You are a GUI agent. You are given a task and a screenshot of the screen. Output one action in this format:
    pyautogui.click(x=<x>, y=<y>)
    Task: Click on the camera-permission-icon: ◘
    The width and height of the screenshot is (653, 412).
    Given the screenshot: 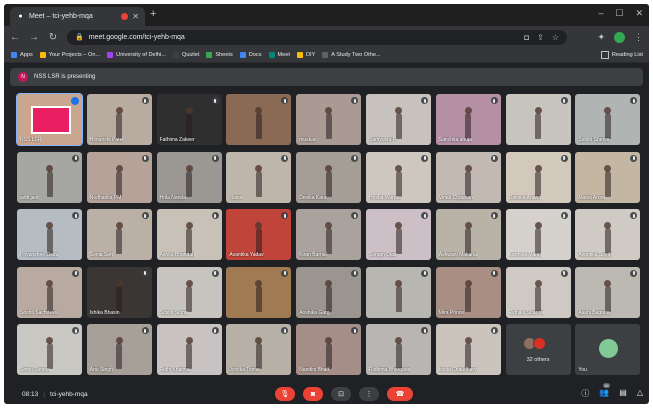 What is the action you would take?
    pyautogui.click(x=526, y=37)
    